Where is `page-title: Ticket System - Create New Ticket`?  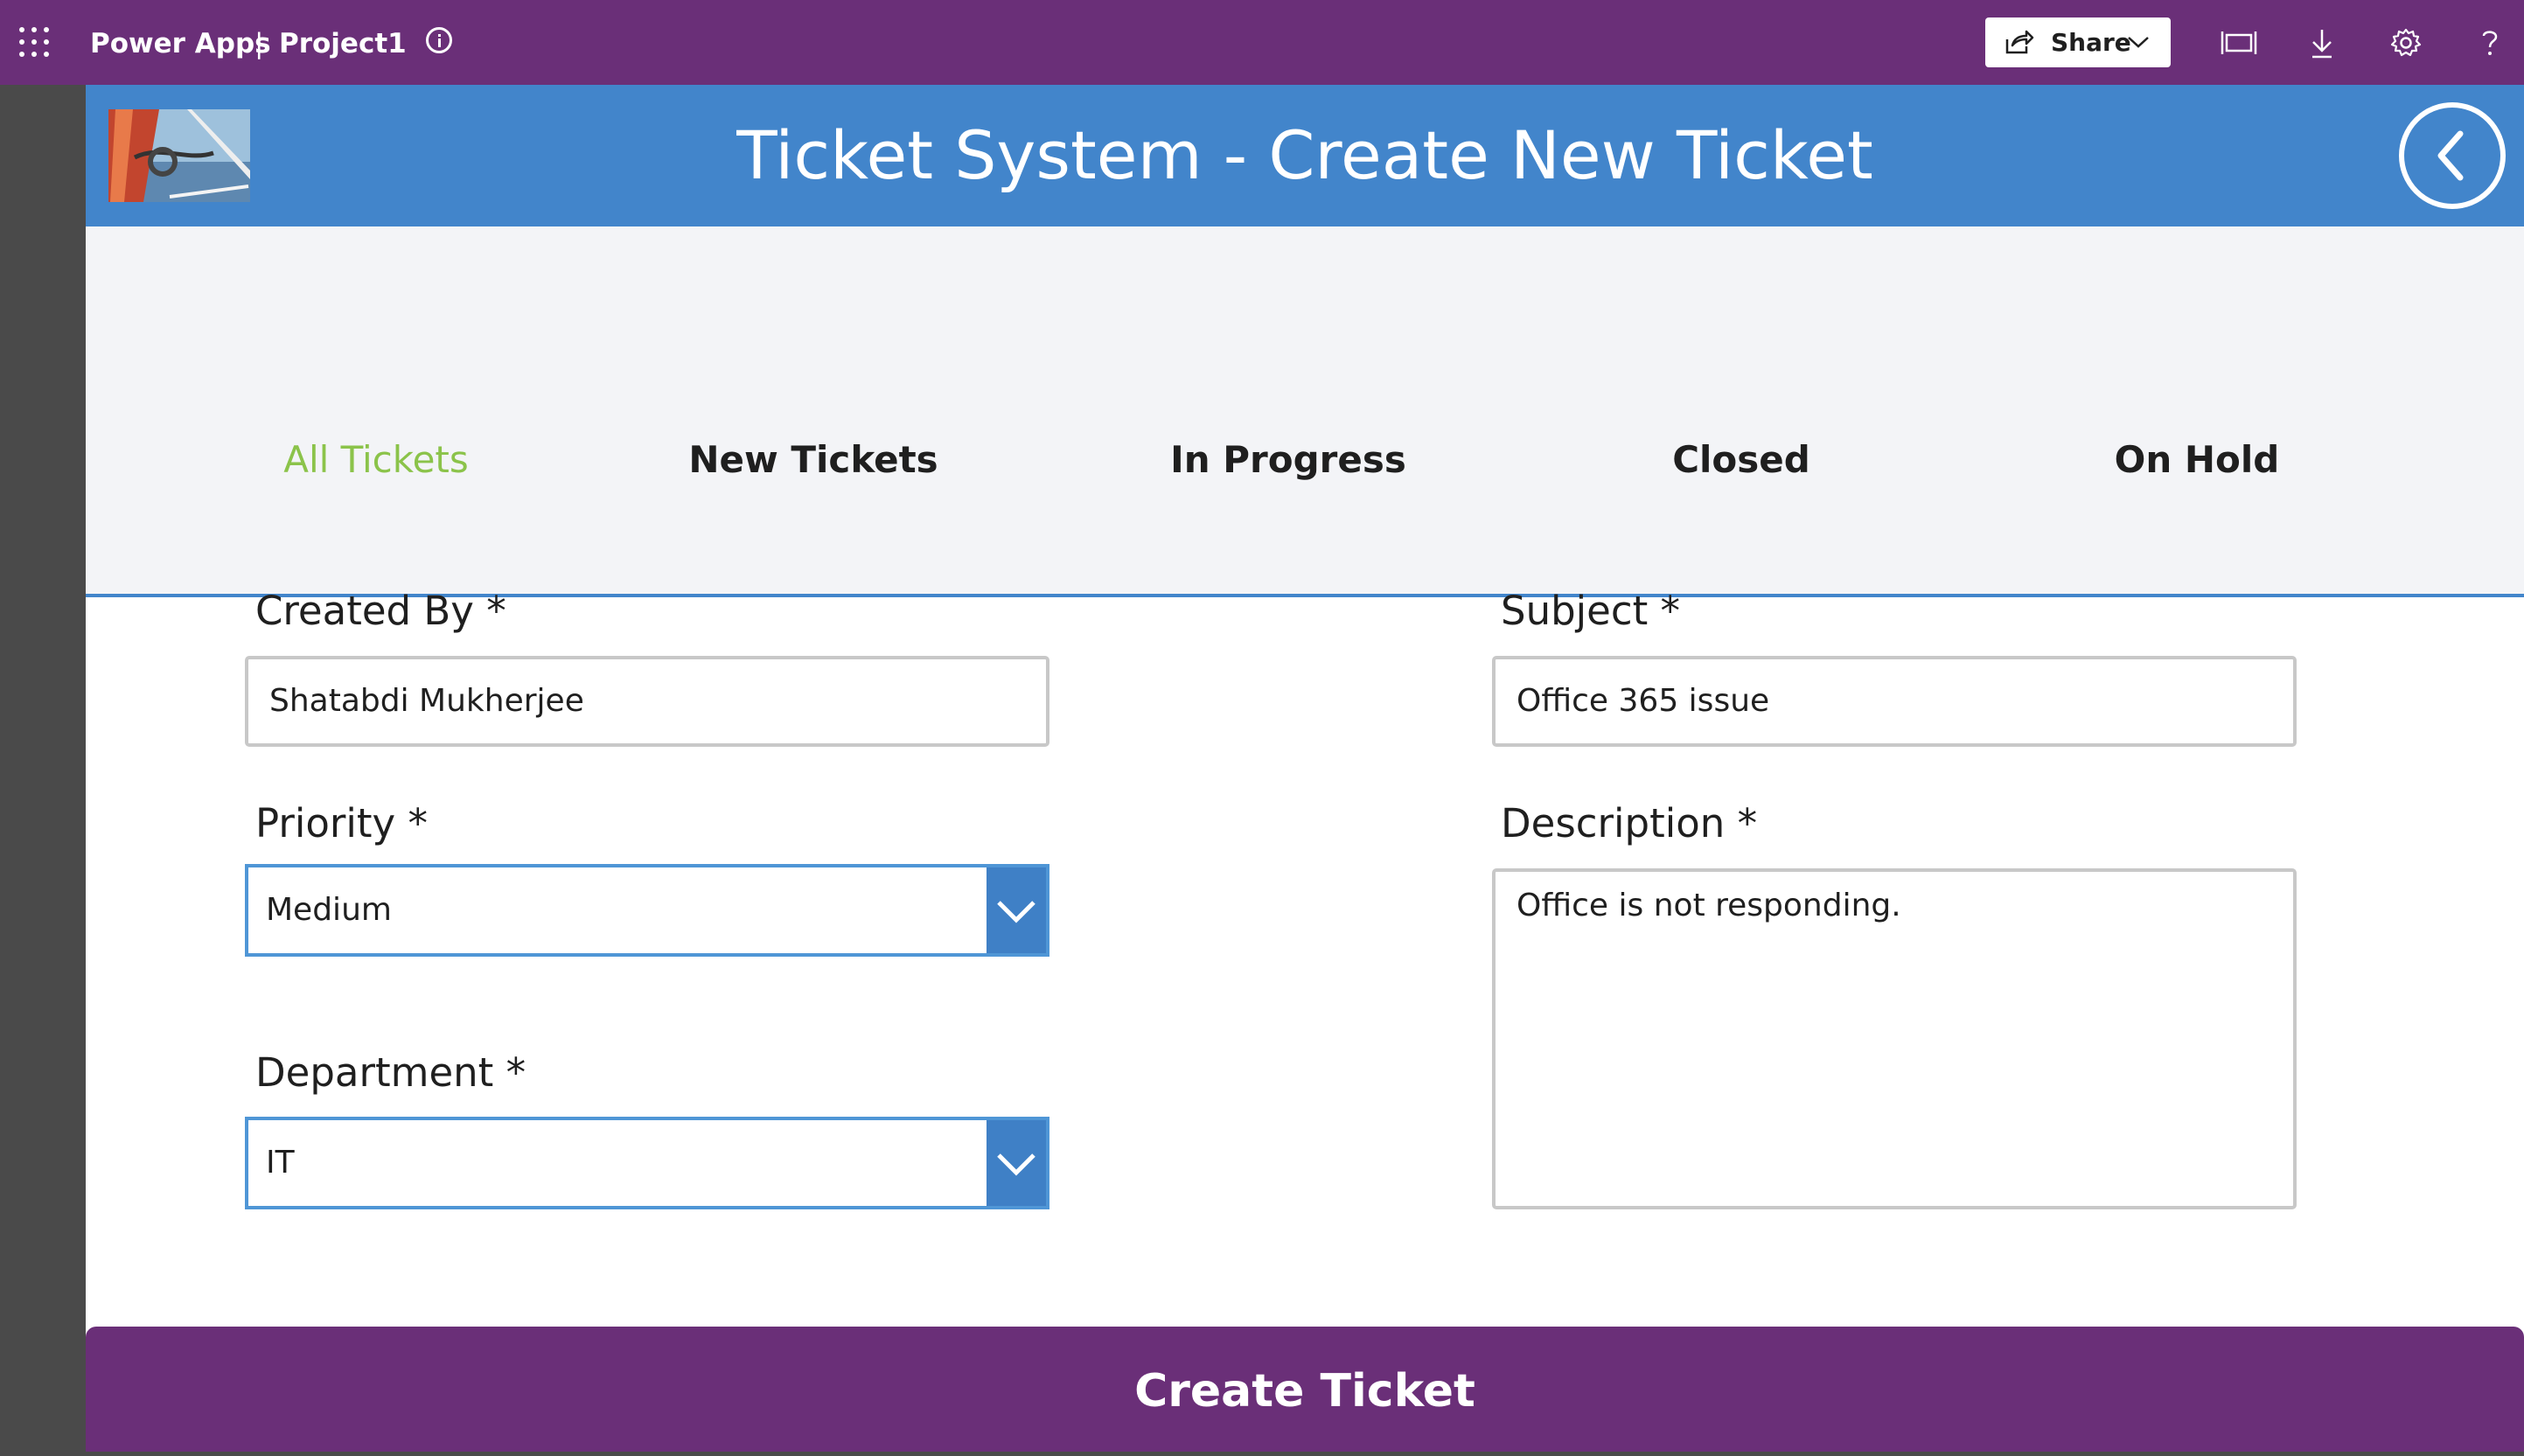 page-title: Ticket System - Create New Ticket is located at coordinates (1304, 155).